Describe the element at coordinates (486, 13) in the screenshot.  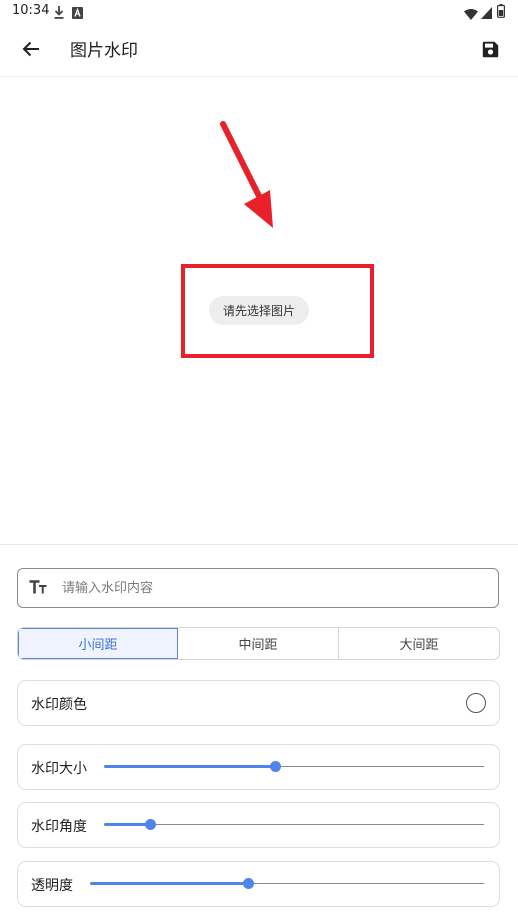
I see `signal-icon` at that location.